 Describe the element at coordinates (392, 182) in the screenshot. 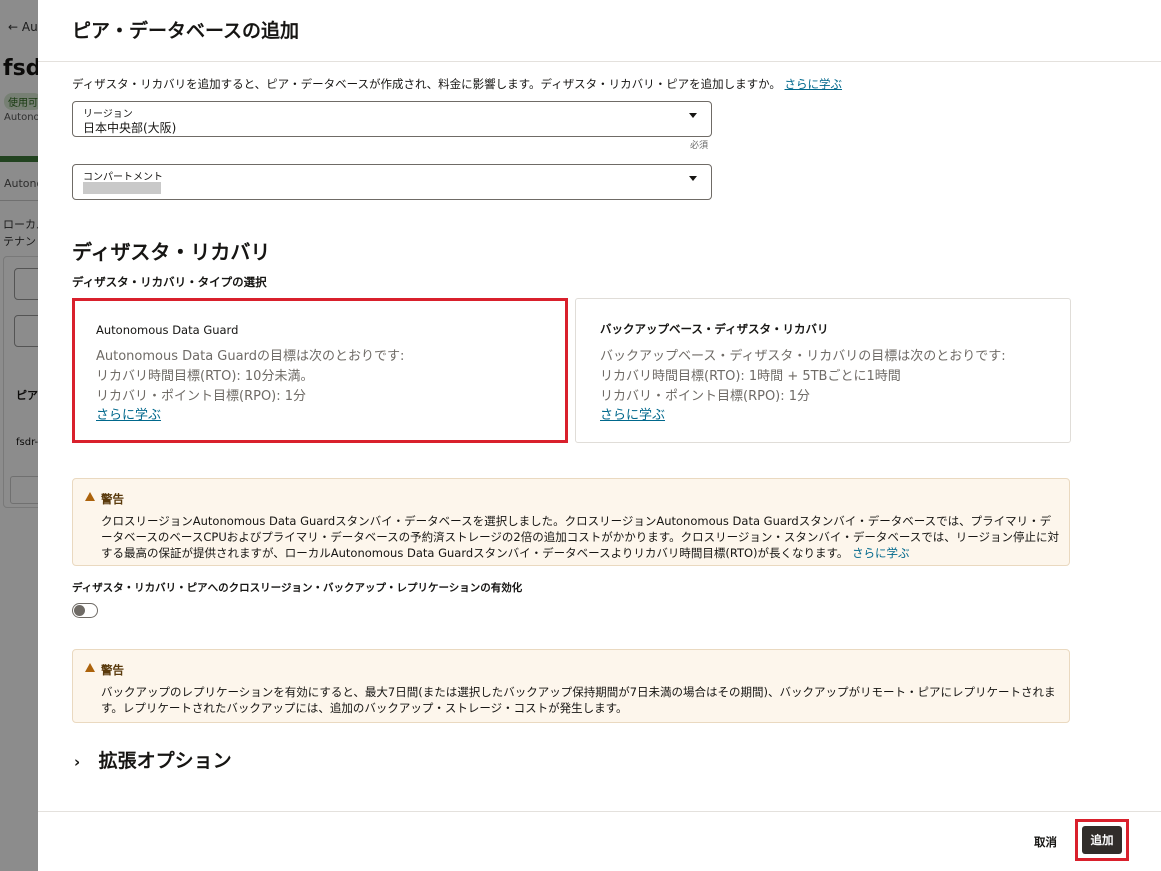

I see `compartment-select: コンパートメント` at that location.